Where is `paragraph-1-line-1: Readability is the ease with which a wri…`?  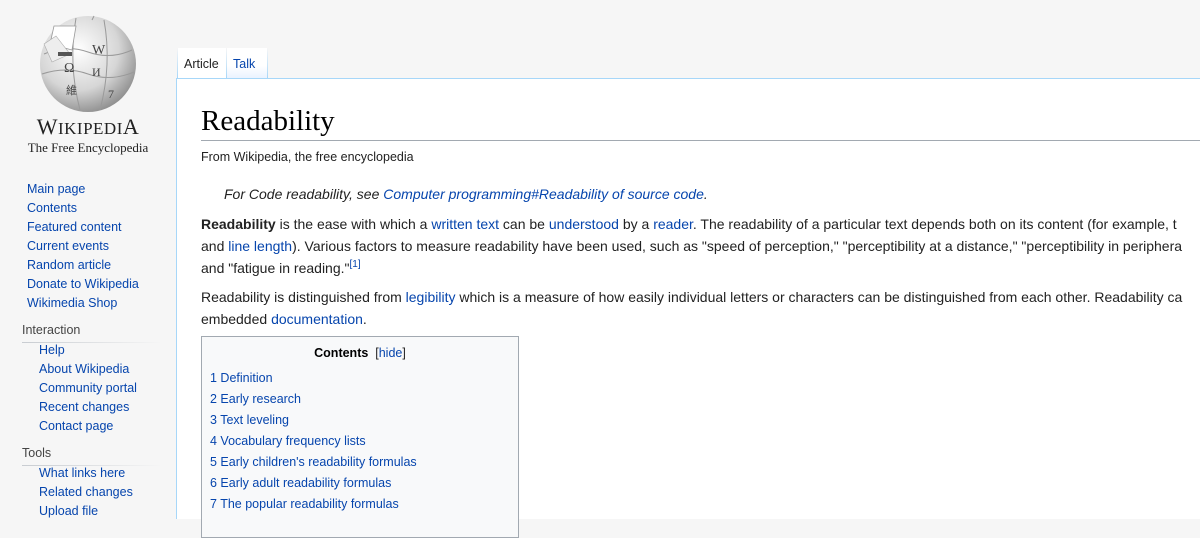 paragraph-1-line-1: Readability is the ease with which a wri… is located at coordinates (689, 224).